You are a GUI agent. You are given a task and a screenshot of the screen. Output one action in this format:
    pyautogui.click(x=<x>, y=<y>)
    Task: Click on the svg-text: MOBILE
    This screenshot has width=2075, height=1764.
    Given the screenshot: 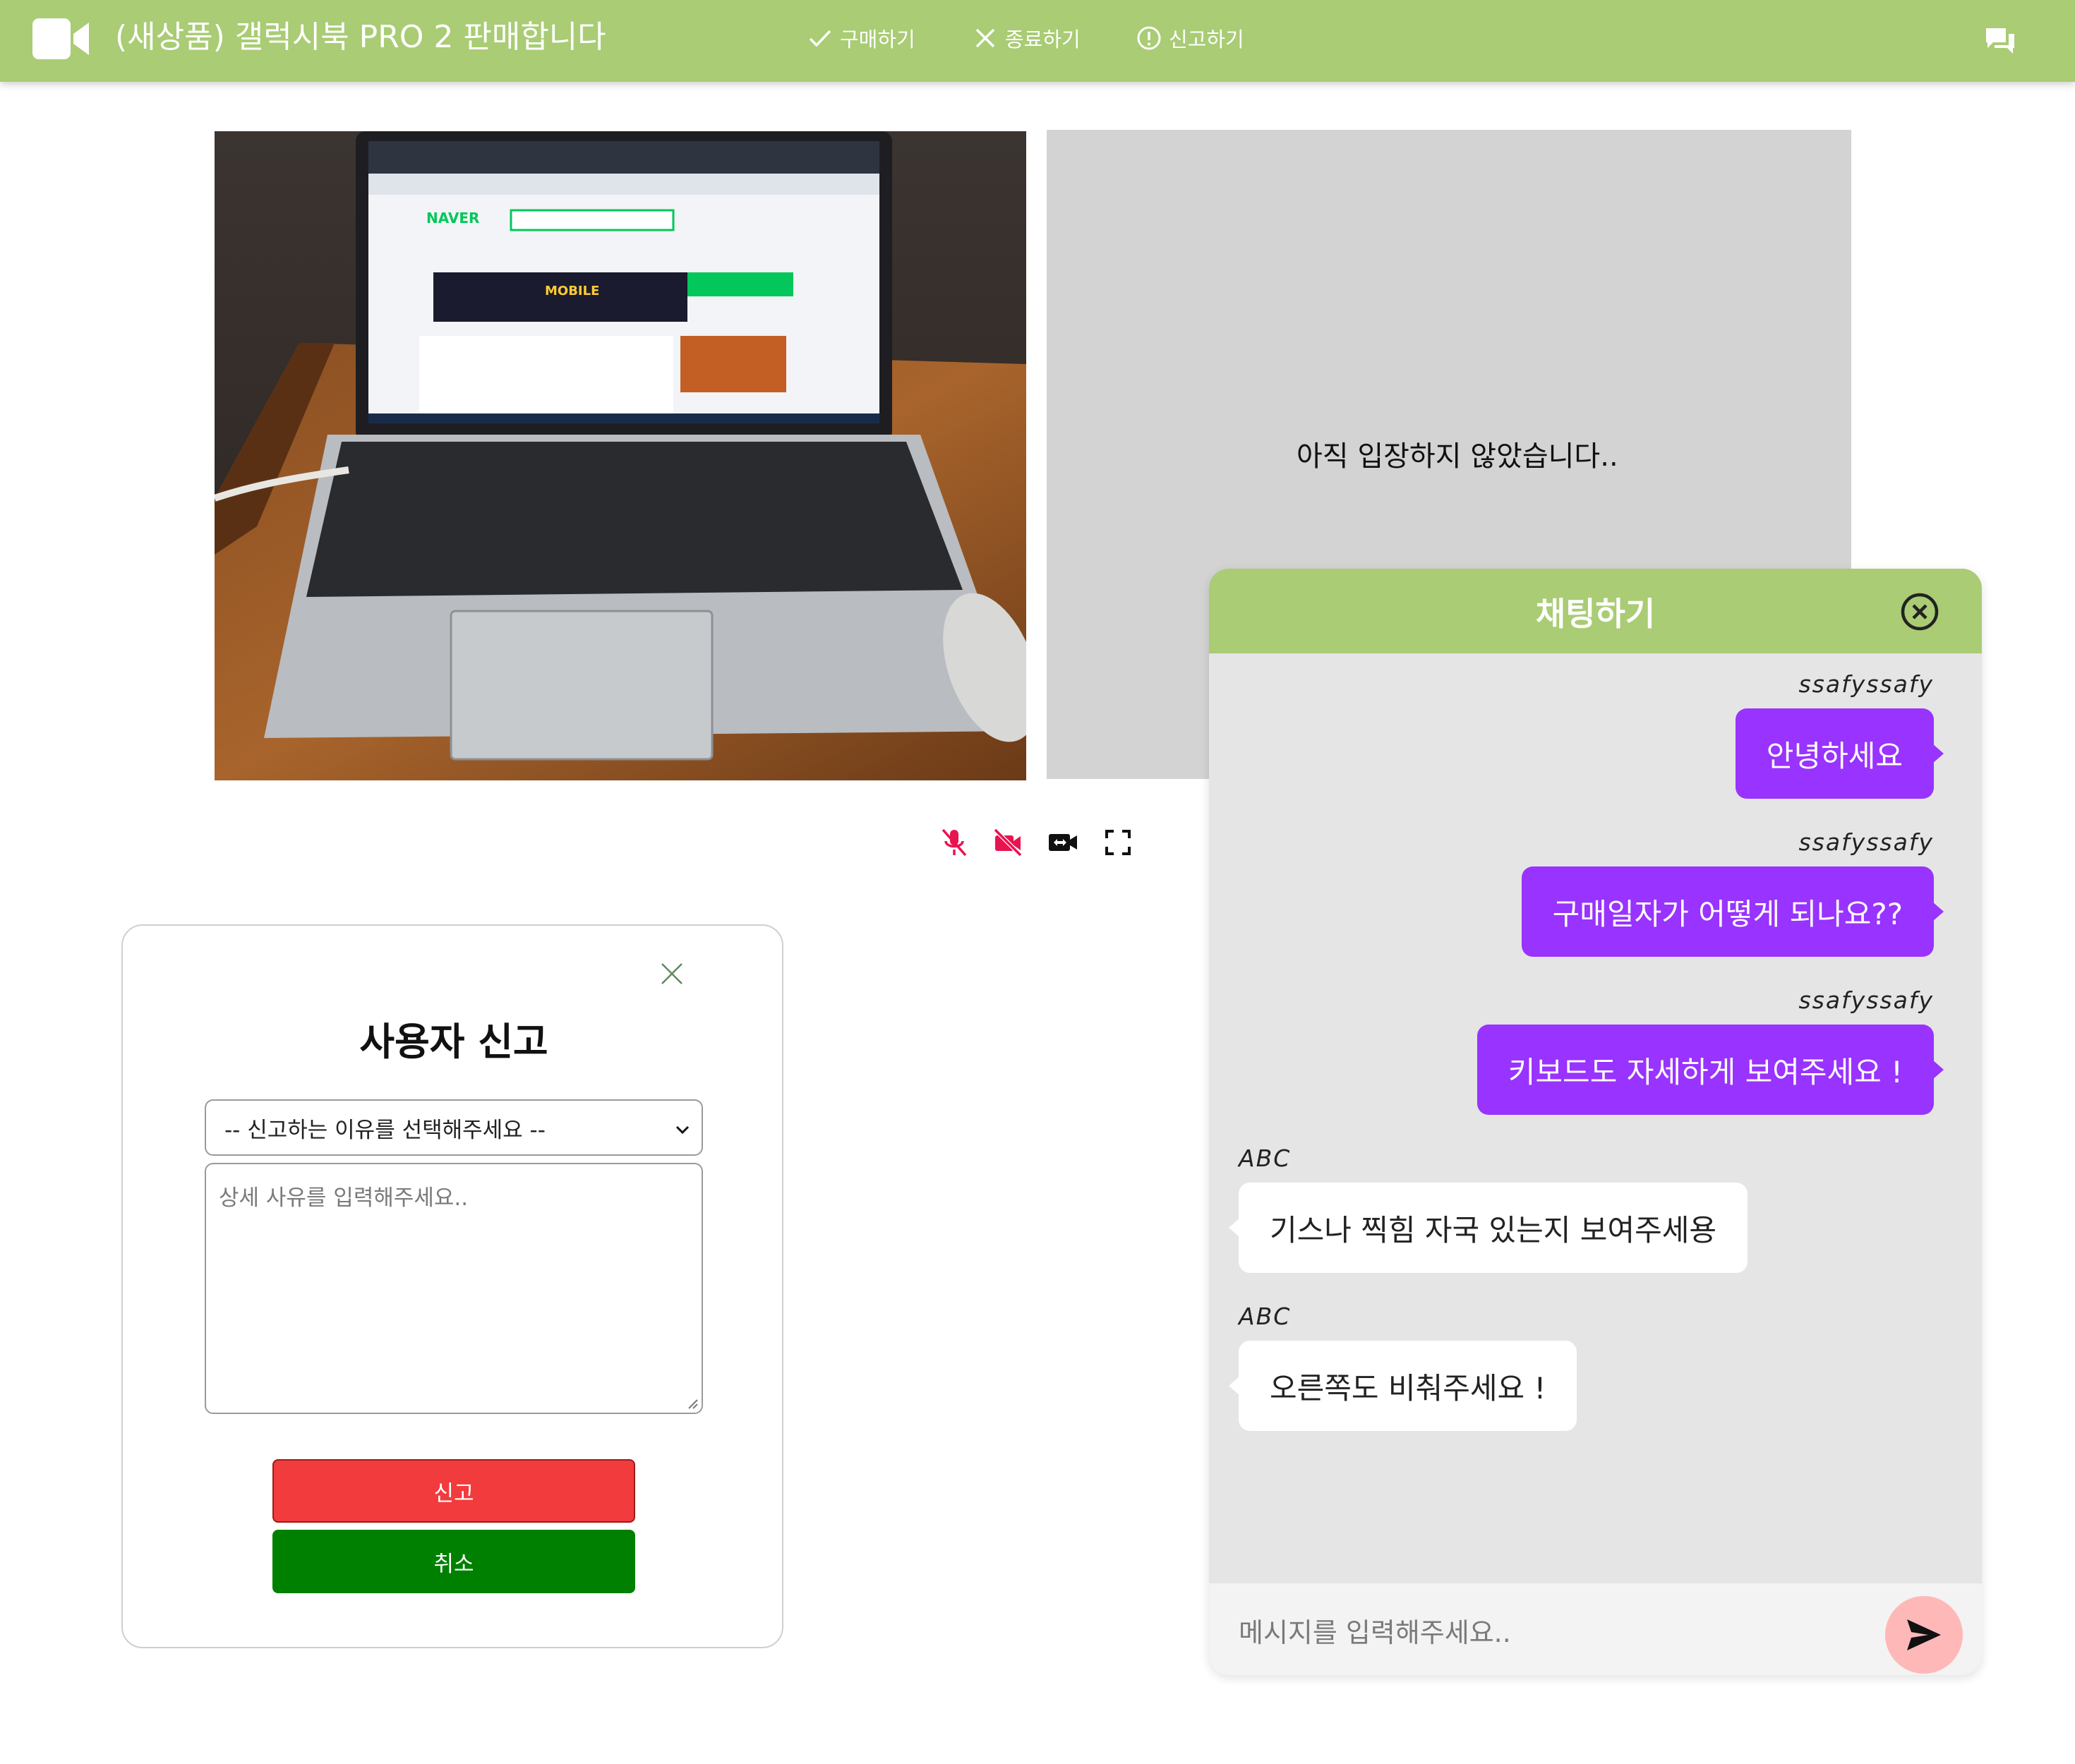 What is the action you would take?
    pyautogui.click(x=572, y=291)
    